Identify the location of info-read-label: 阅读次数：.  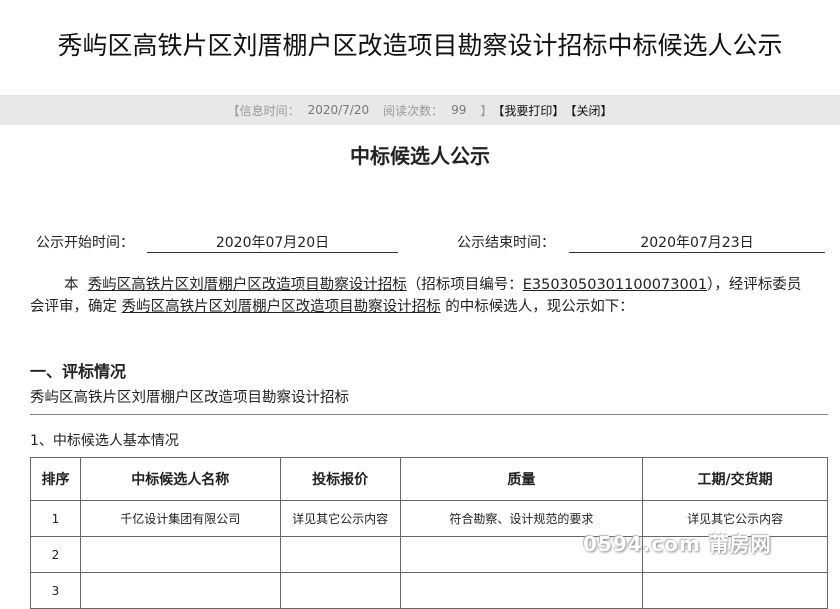
(413, 110).